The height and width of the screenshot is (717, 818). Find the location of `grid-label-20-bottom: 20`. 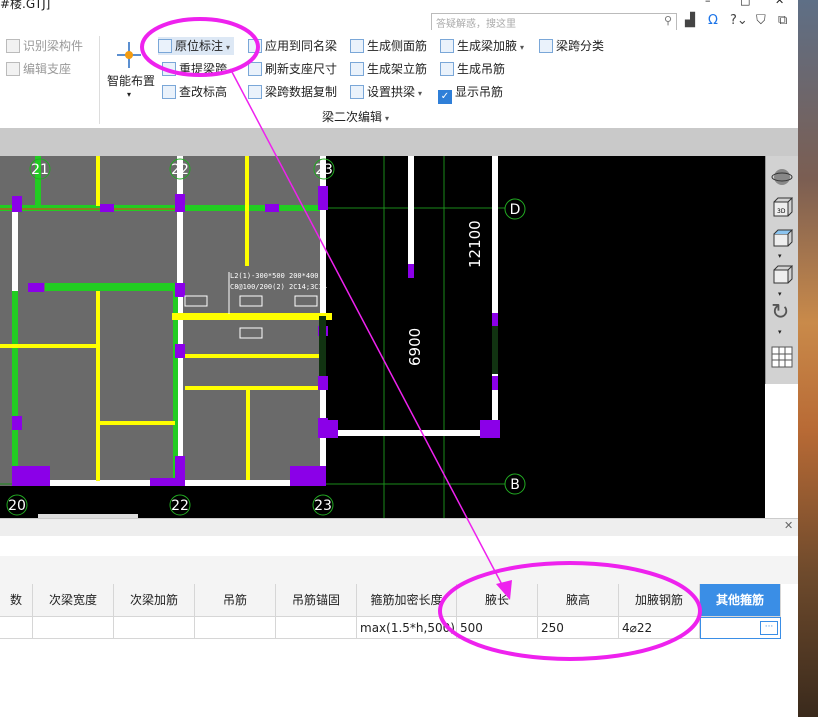

grid-label-20-bottom: 20 is located at coordinates (17, 506).